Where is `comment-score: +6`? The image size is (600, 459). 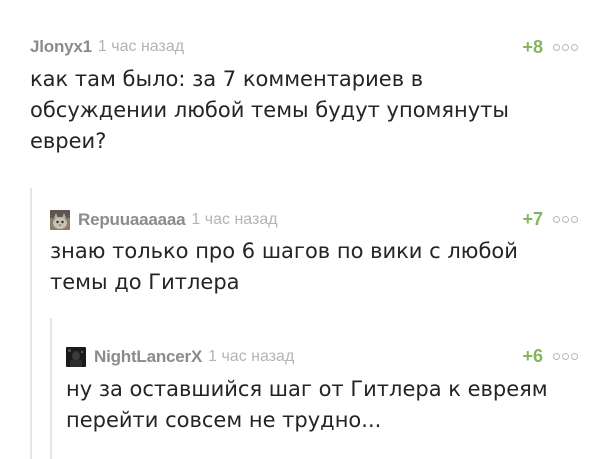
comment-score: +6 is located at coordinates (532, 355).